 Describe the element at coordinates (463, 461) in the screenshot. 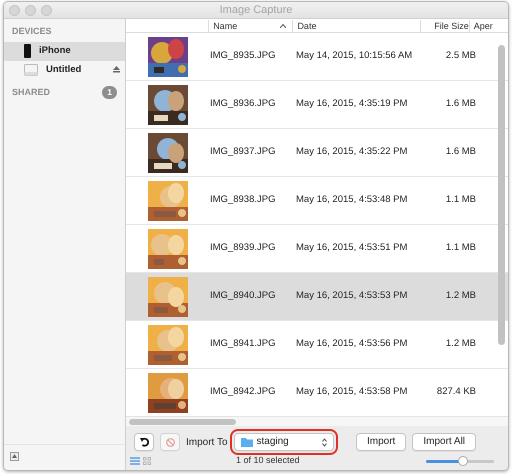

I see `slider-thumb` at that location.